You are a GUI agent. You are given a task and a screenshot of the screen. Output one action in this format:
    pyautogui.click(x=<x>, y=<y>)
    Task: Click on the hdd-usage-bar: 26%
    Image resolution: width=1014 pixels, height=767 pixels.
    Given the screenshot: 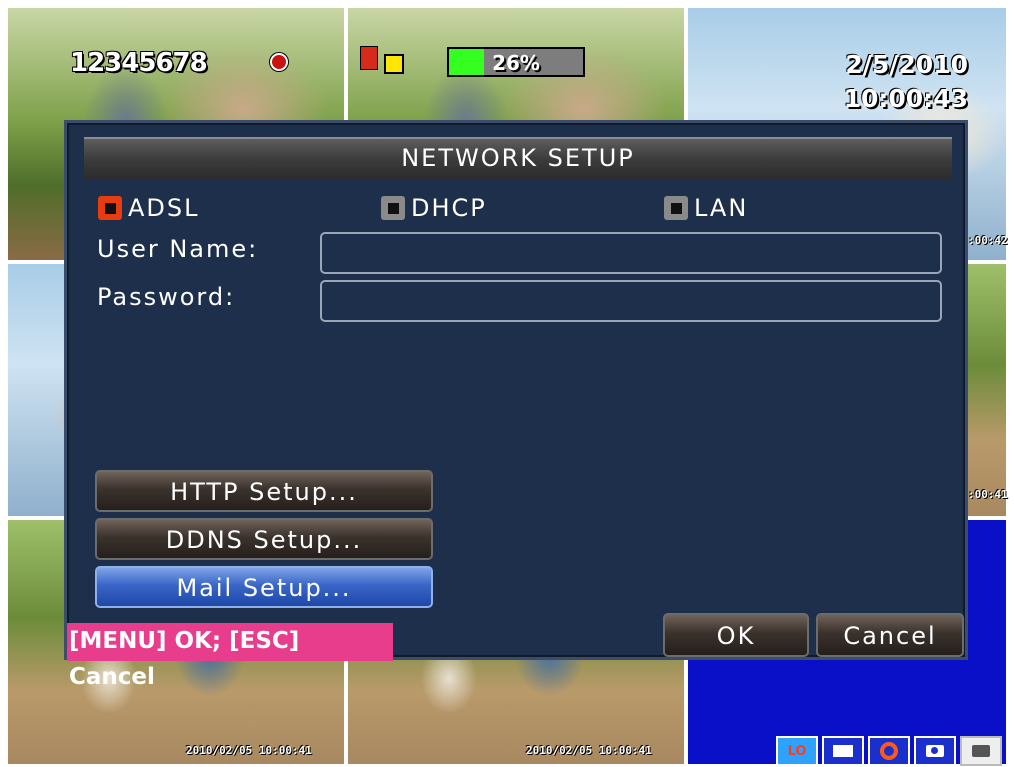 What is the action you would take?
    pyautogui.click(x=516, y=62)
    